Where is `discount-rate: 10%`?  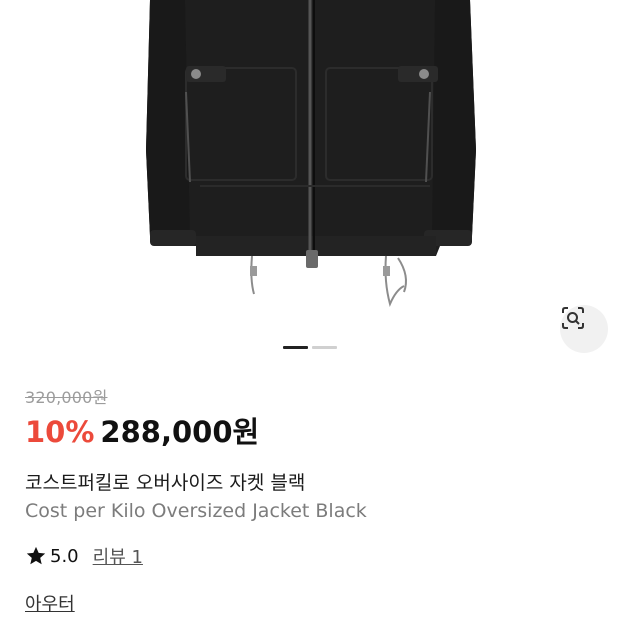
discount-rate: 10% is located at coordinates (60, 432).